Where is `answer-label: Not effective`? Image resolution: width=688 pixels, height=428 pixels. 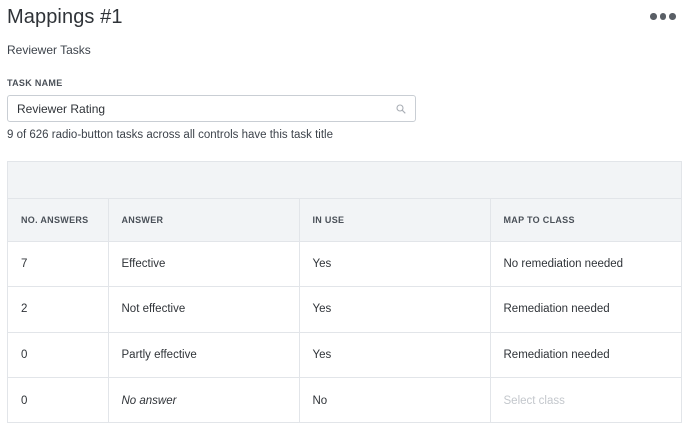 answer-label: Not effective is located at coordinates (204, 309).